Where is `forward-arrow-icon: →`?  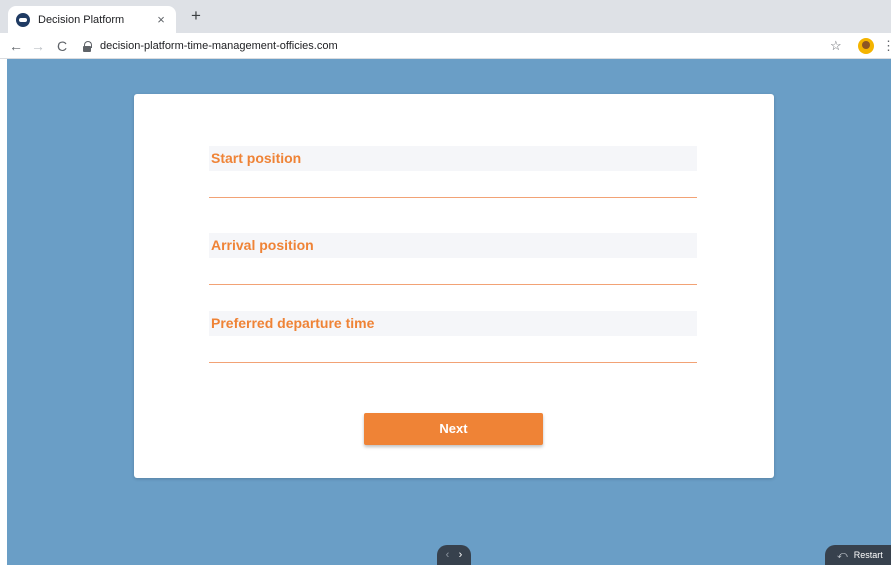 forward-arrow-icon: → is located at coordinates (38, 46).